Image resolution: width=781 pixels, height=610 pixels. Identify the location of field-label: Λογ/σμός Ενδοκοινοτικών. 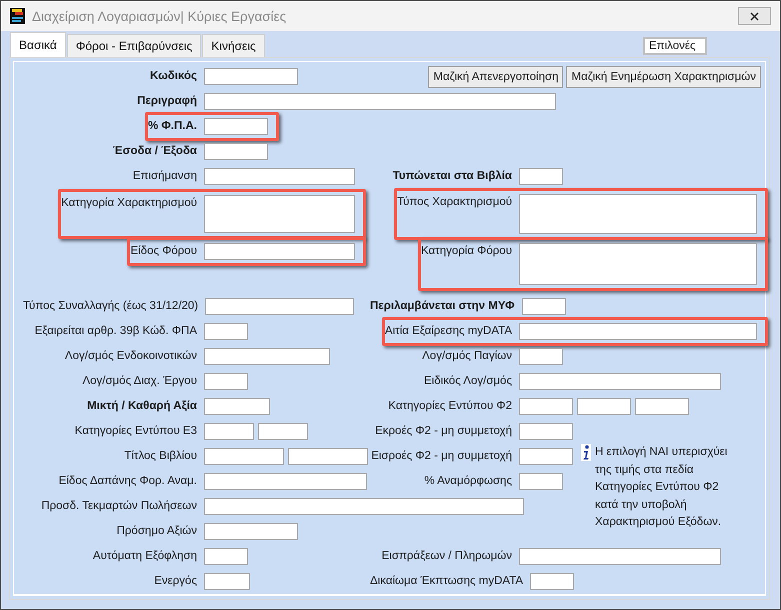
(131, 356).